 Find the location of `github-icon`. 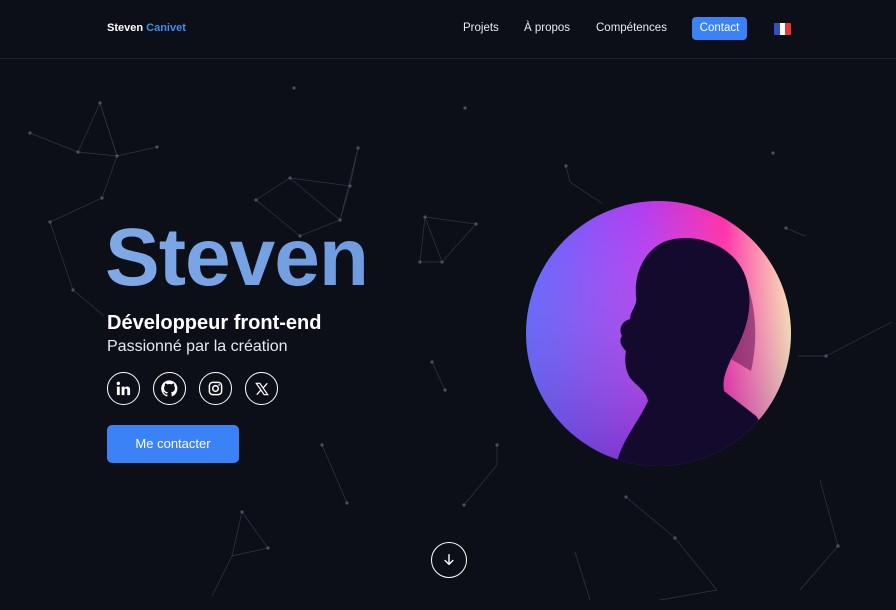

github-icon is located at coordinates (169, 388).